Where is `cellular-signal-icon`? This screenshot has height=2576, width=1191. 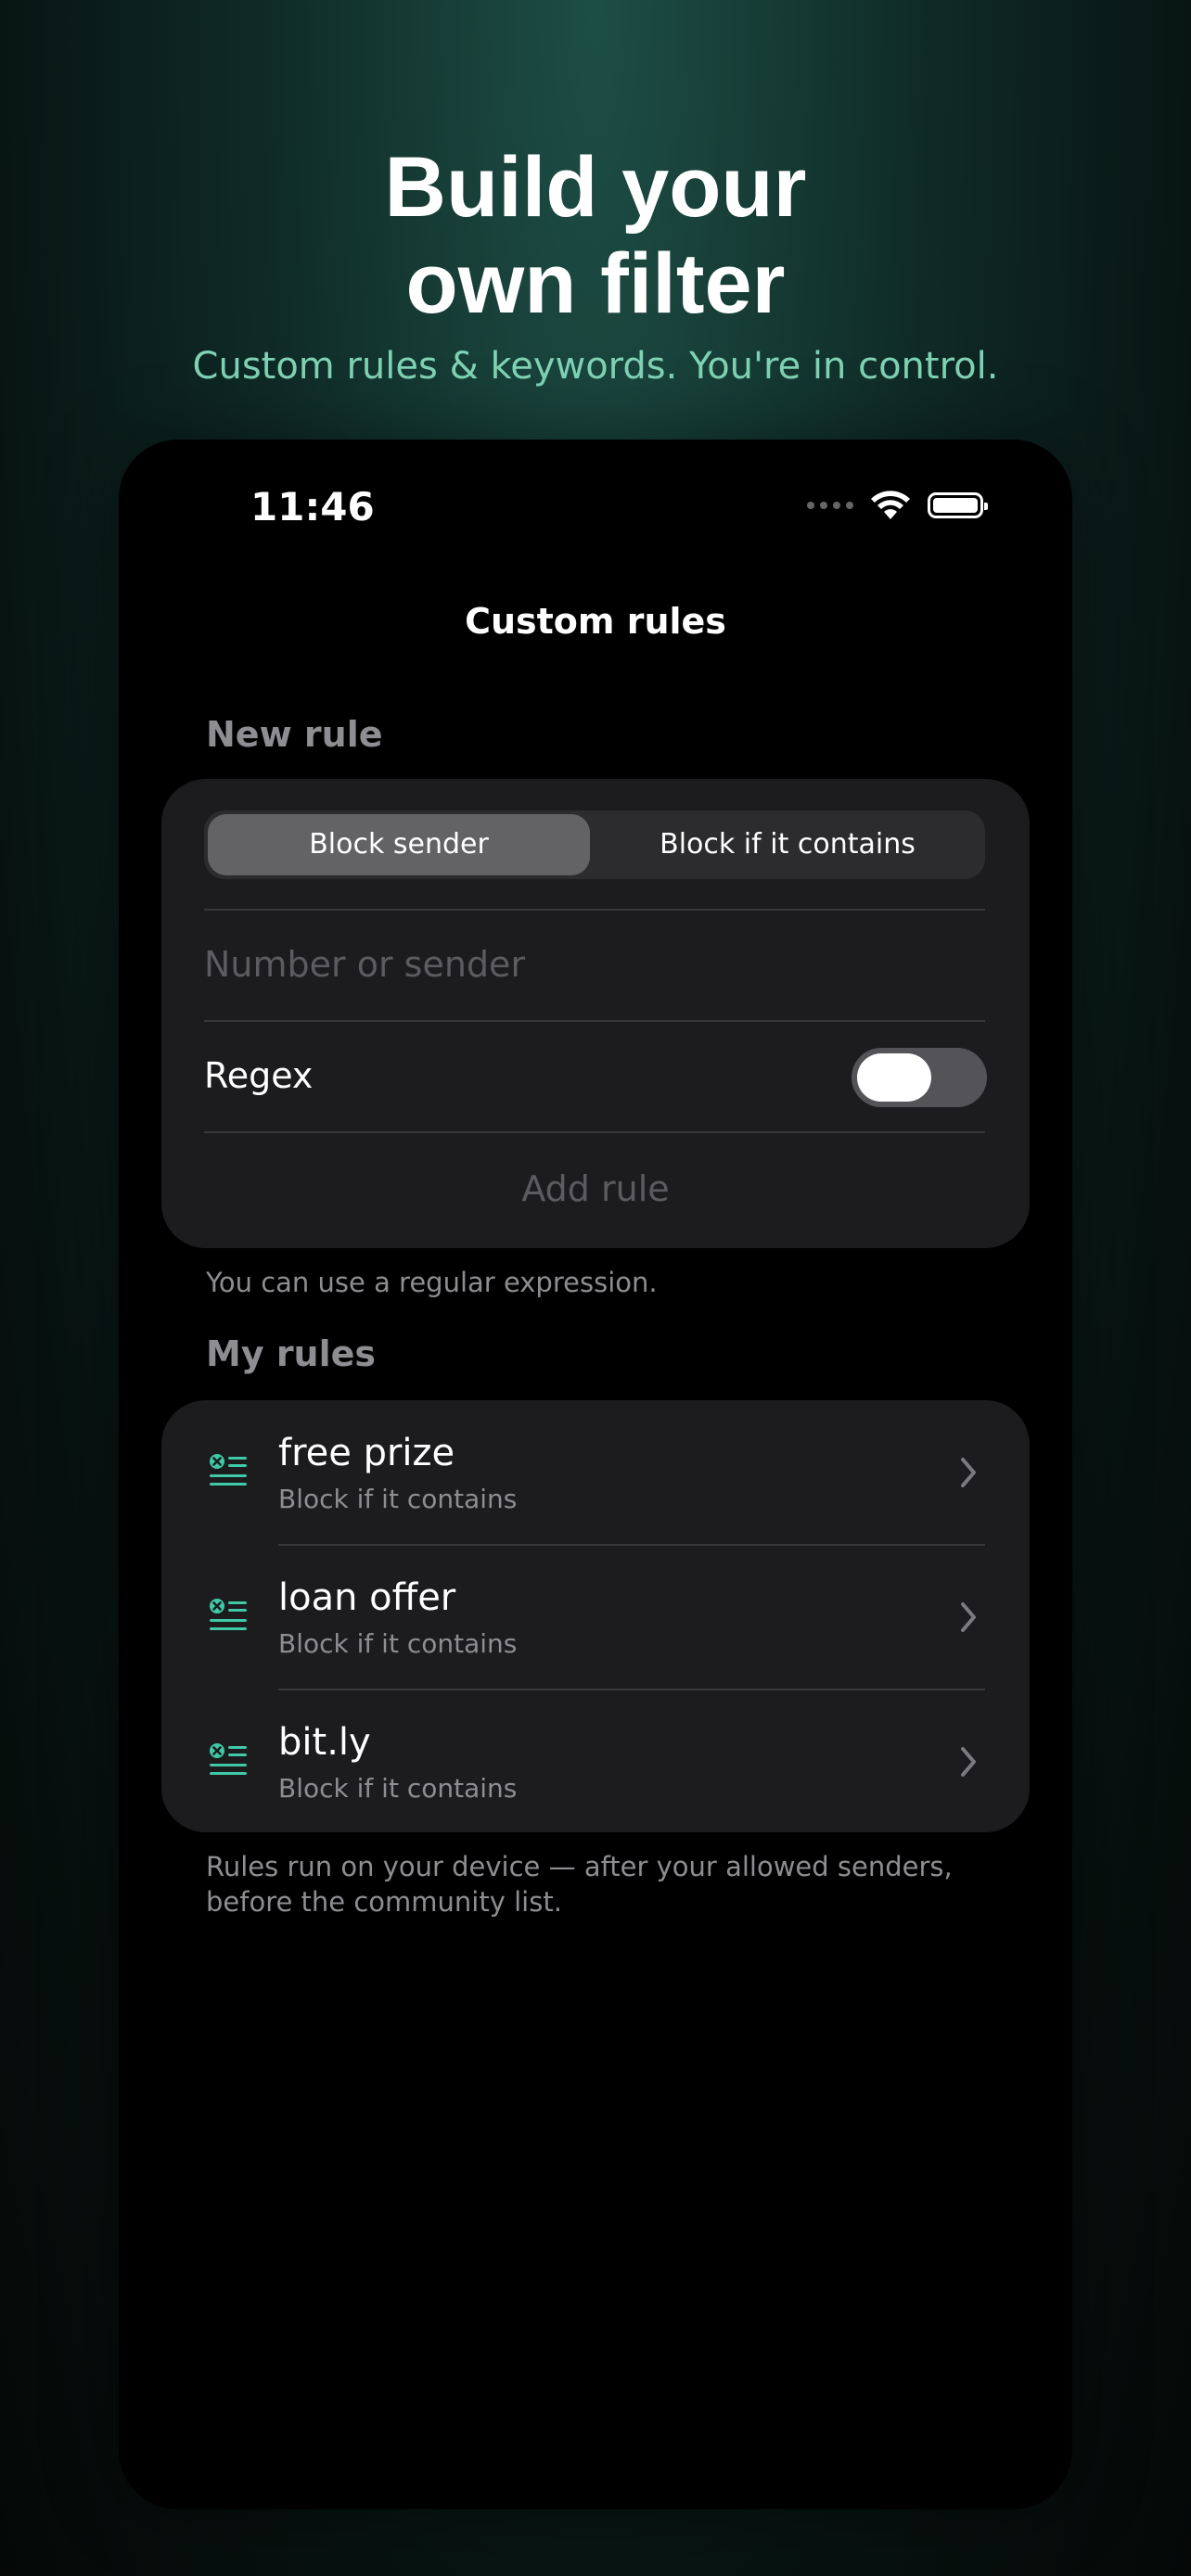
cellular-signal-icon is located at coordinates (830, 505).